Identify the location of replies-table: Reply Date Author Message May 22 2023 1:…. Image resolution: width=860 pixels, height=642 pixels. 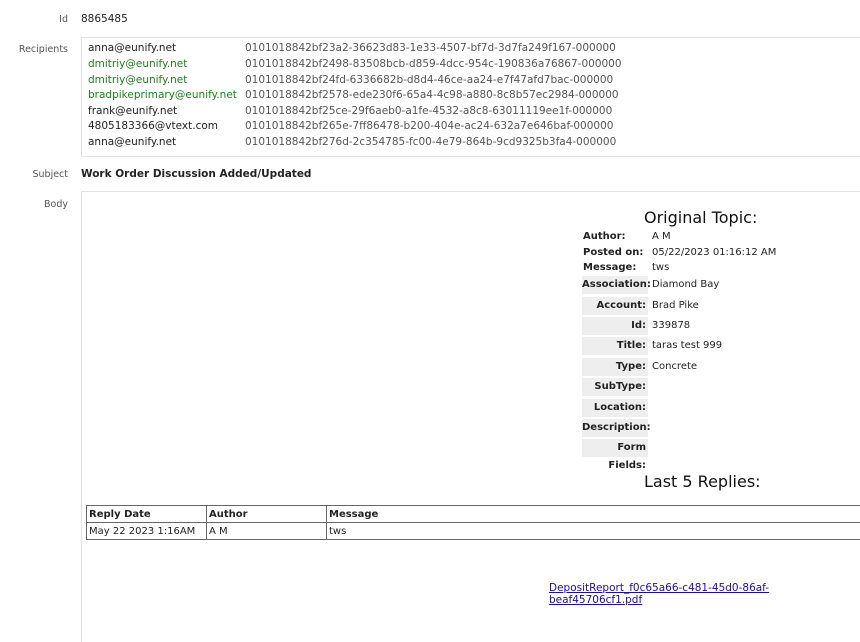
(473, 522).